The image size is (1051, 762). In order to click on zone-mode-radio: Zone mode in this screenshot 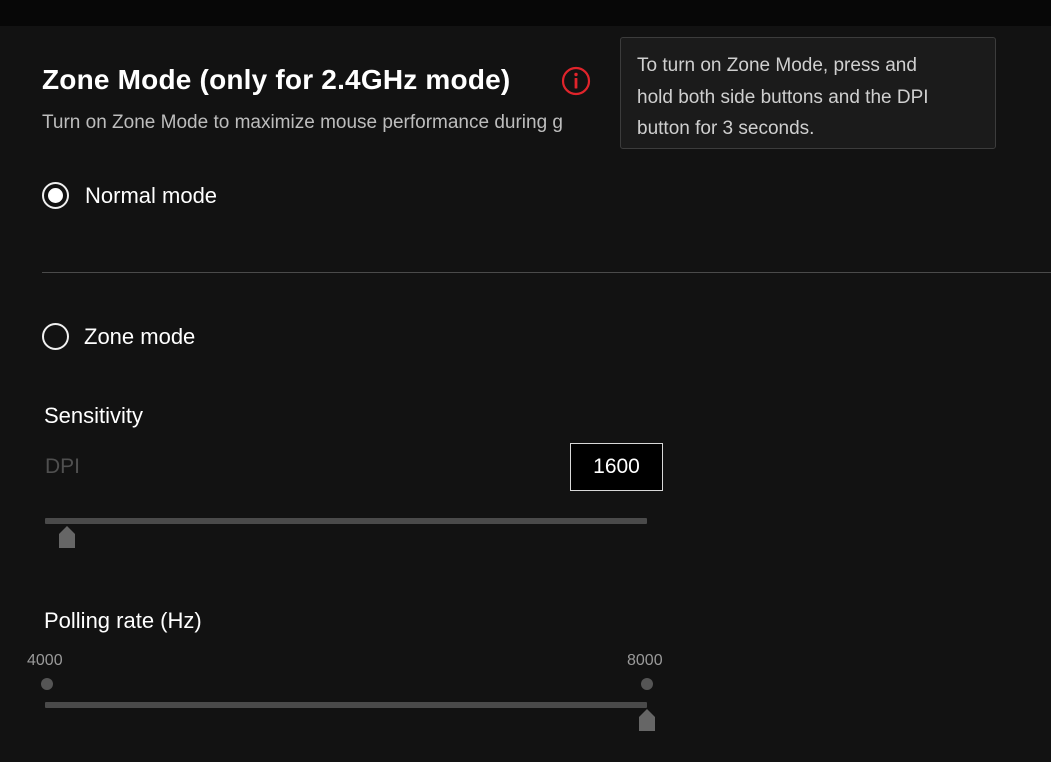, I will do `click(118, 336)`.